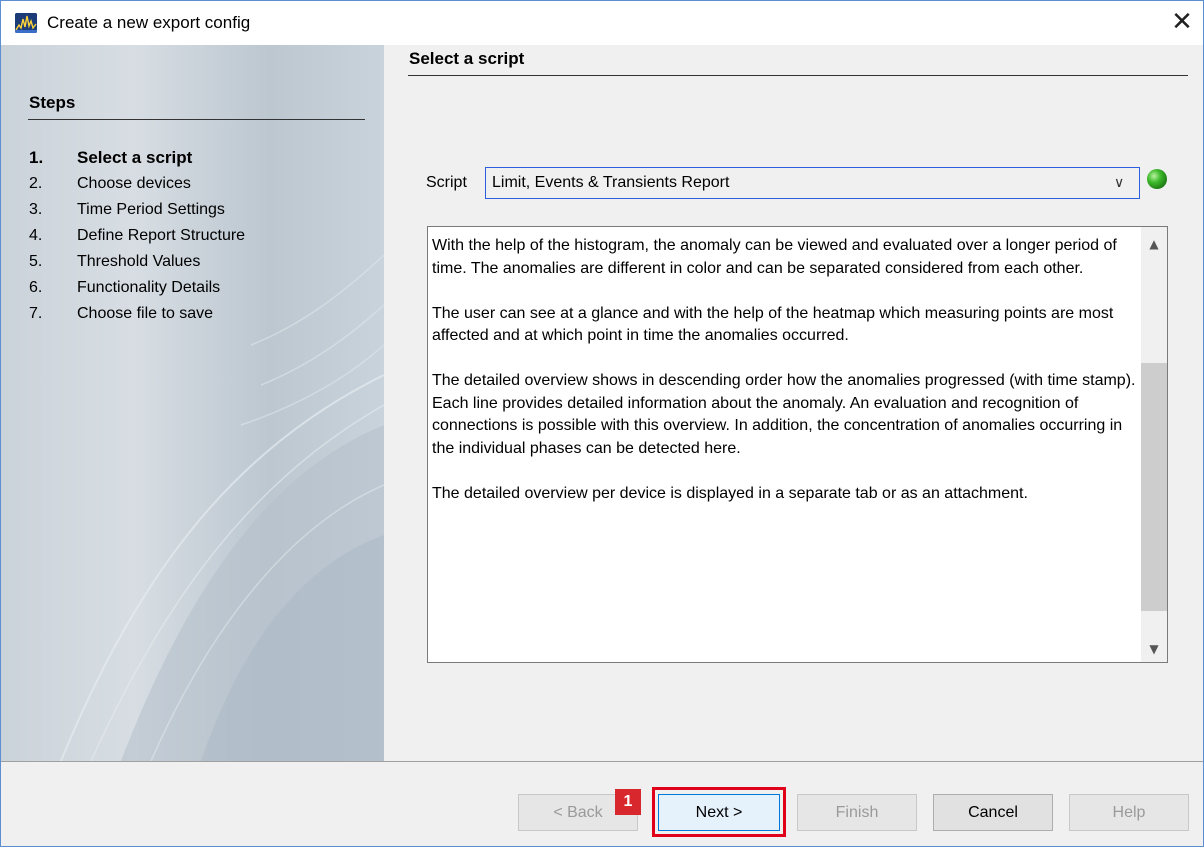  I want to click on scrollbar-thumb, so click(1154, 487).